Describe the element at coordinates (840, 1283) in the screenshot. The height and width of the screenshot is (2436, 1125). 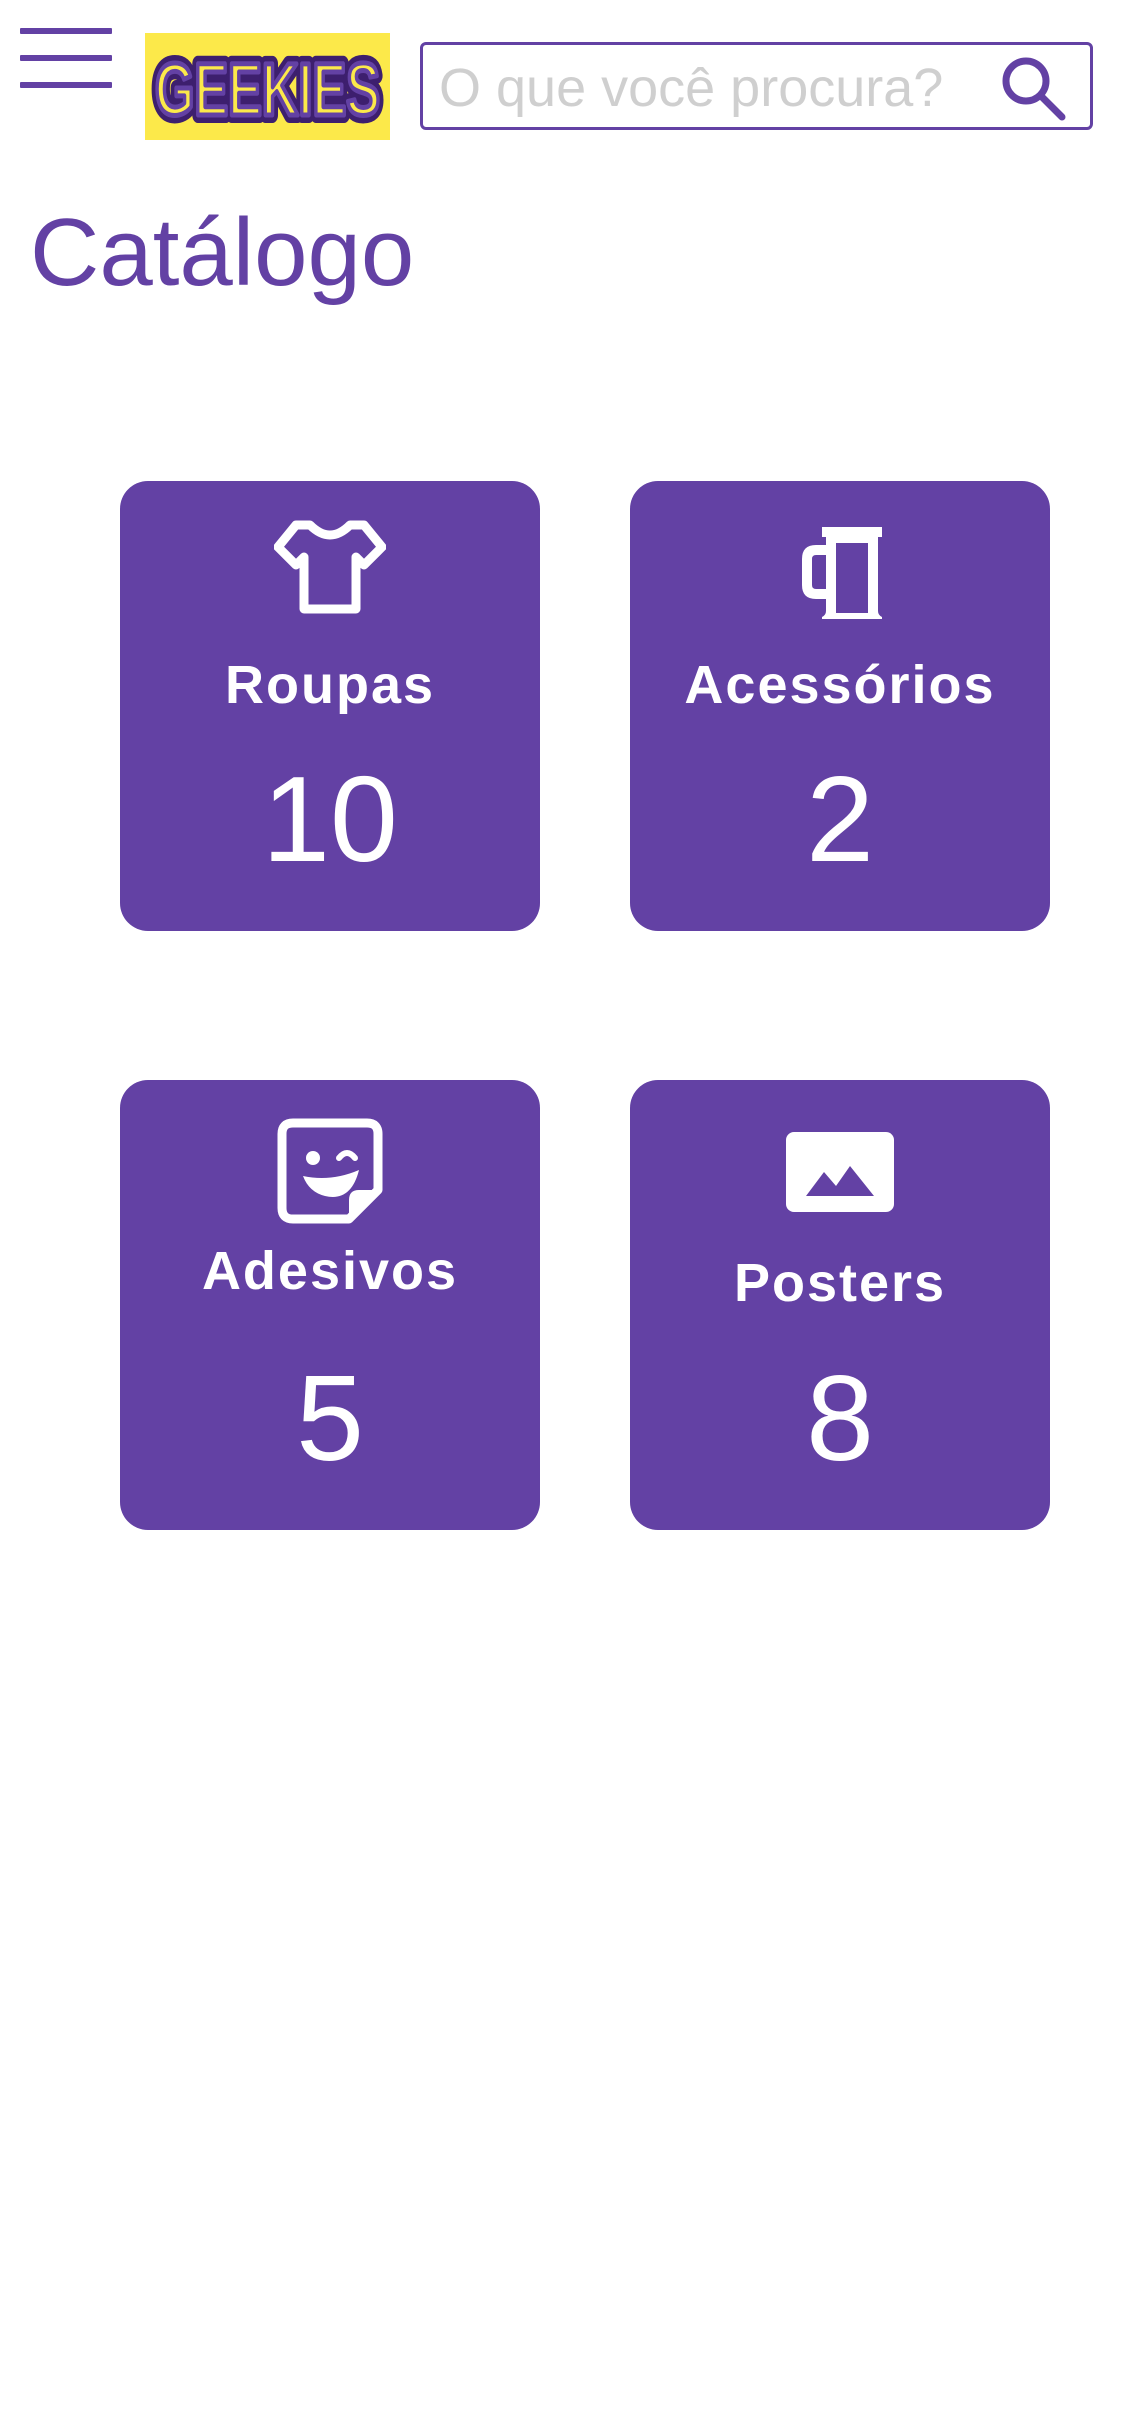
I see `category-label: Posters` at that location.